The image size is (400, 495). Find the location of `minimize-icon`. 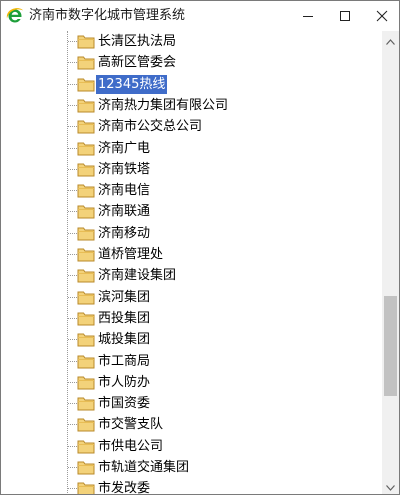

minimize-icon is located at coordinates (308, 16).